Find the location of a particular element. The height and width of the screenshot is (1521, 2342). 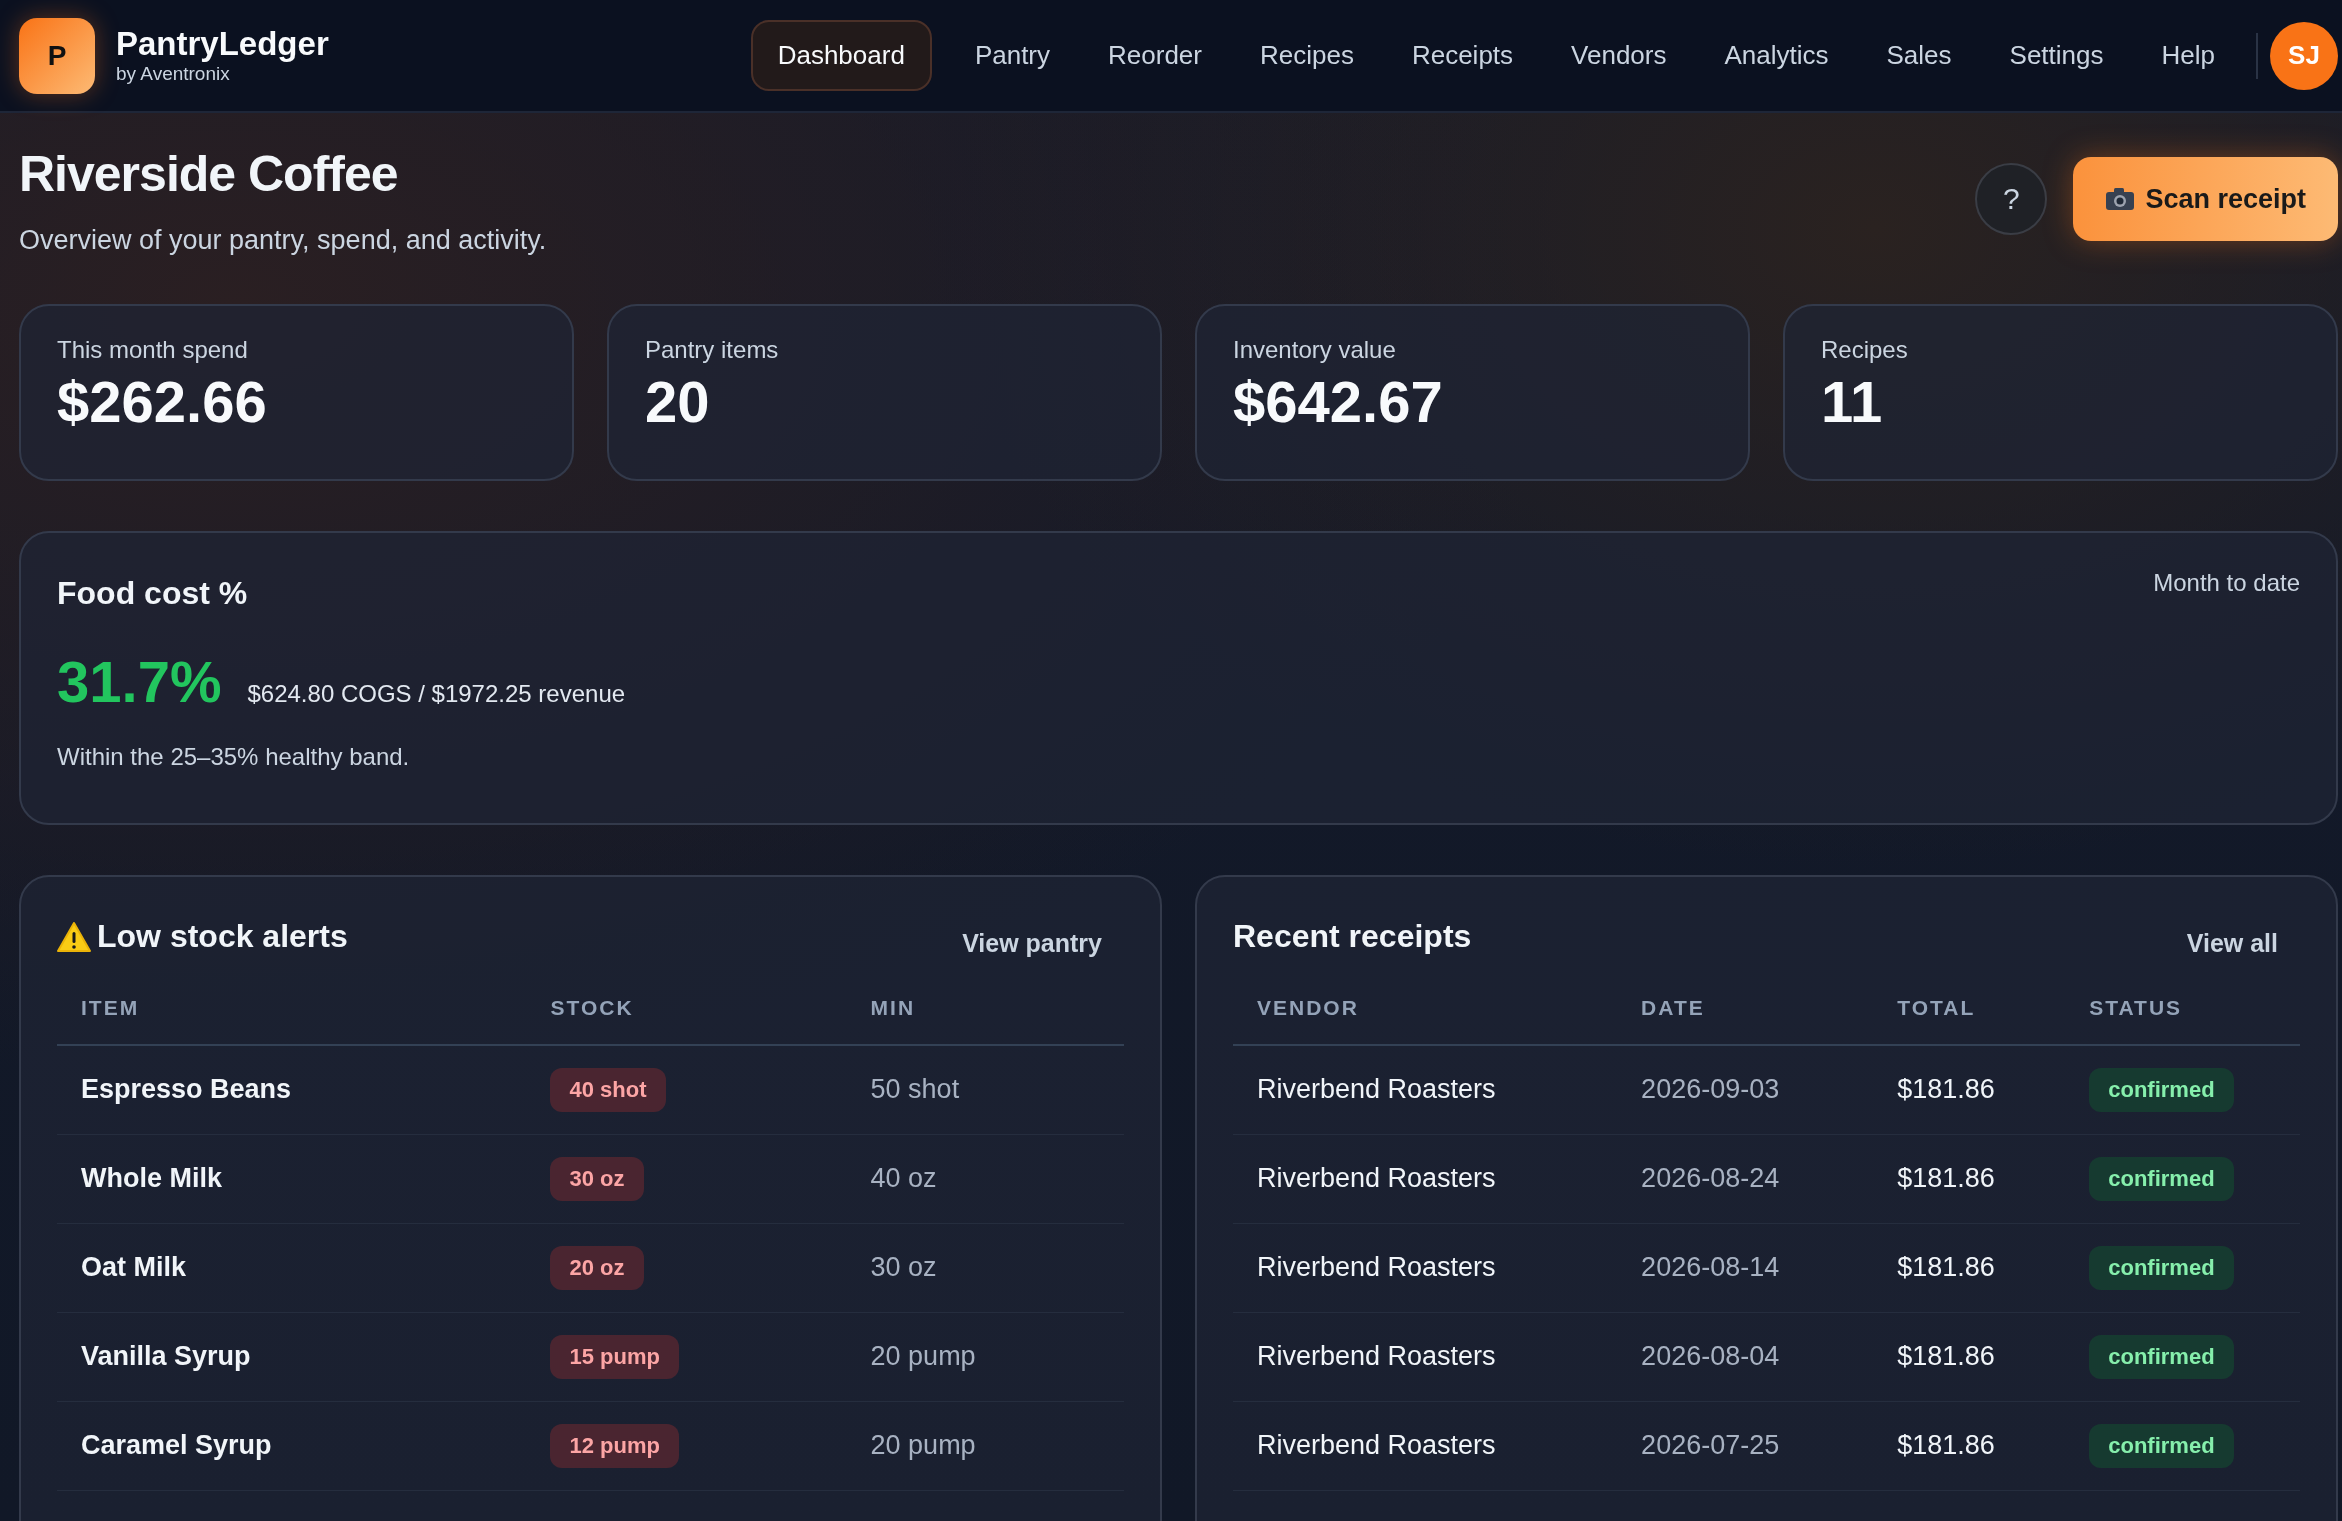

column-header: VENDOR is located at coordinates (1425, 1020).